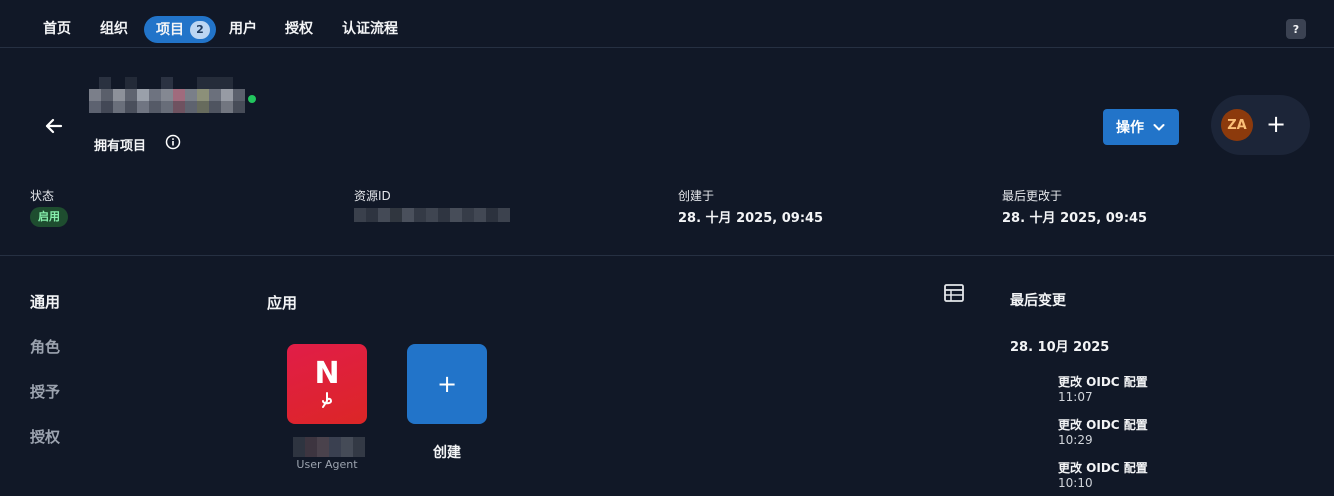 This screenshot has width=1334, height=496. Describe the element at coordinates (327, 373) in the screenshot. I see `app-initial: N` at that location.